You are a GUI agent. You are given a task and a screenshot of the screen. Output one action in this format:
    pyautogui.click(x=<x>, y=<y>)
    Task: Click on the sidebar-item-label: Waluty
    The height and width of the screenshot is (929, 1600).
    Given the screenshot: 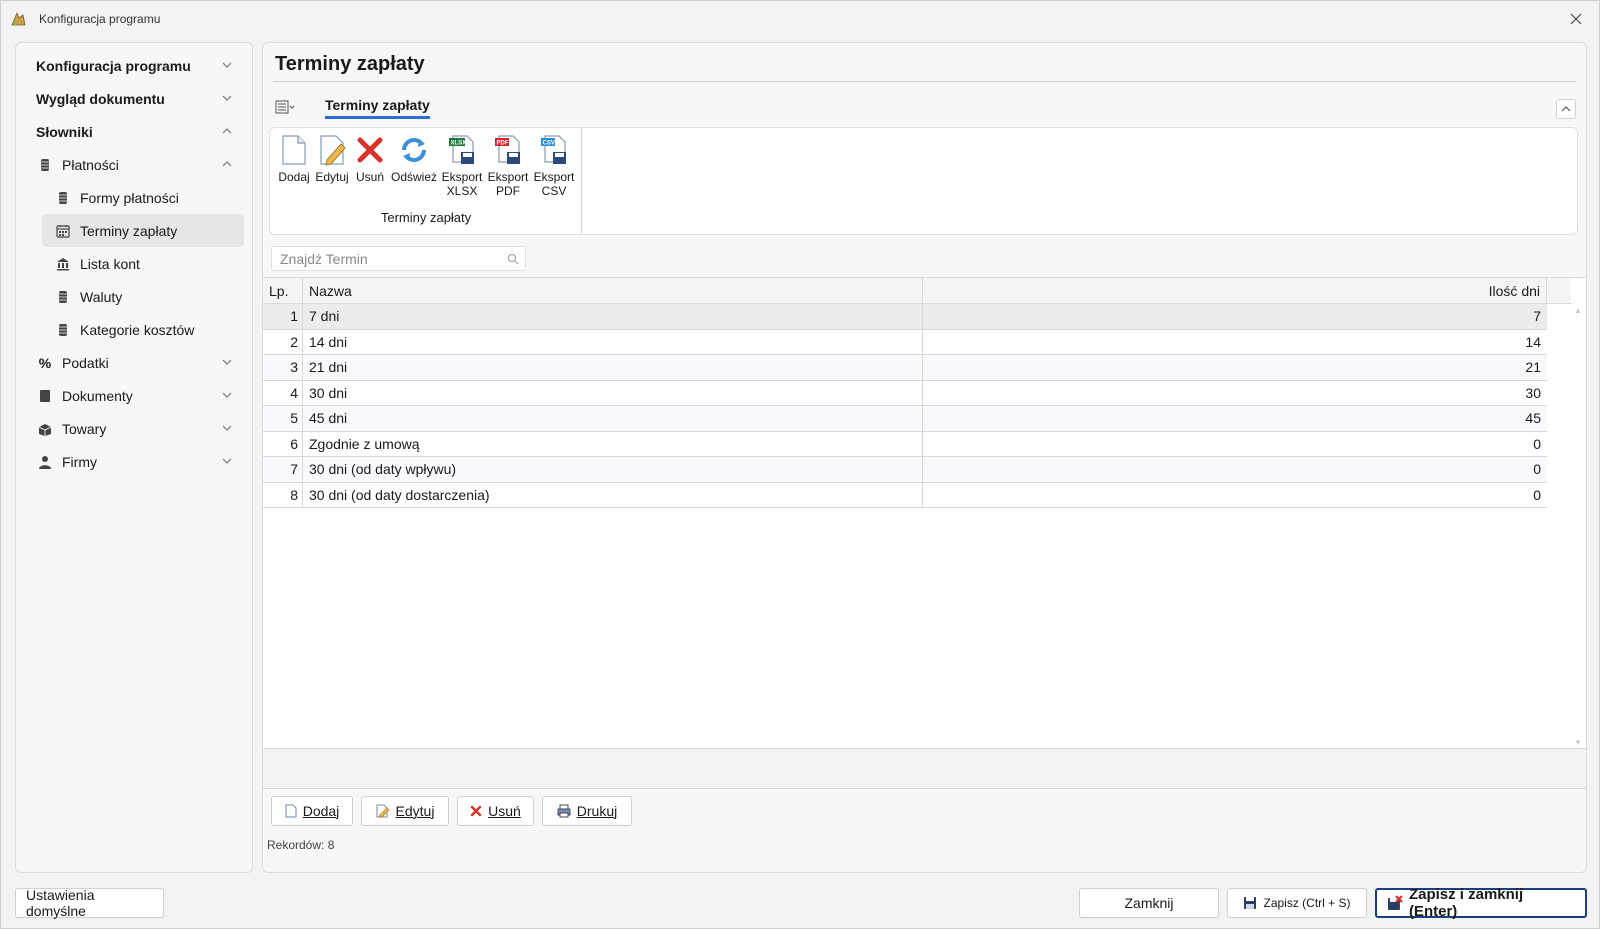 What is the action you would take?
    pyautogui.click(x=101, y=296)
    